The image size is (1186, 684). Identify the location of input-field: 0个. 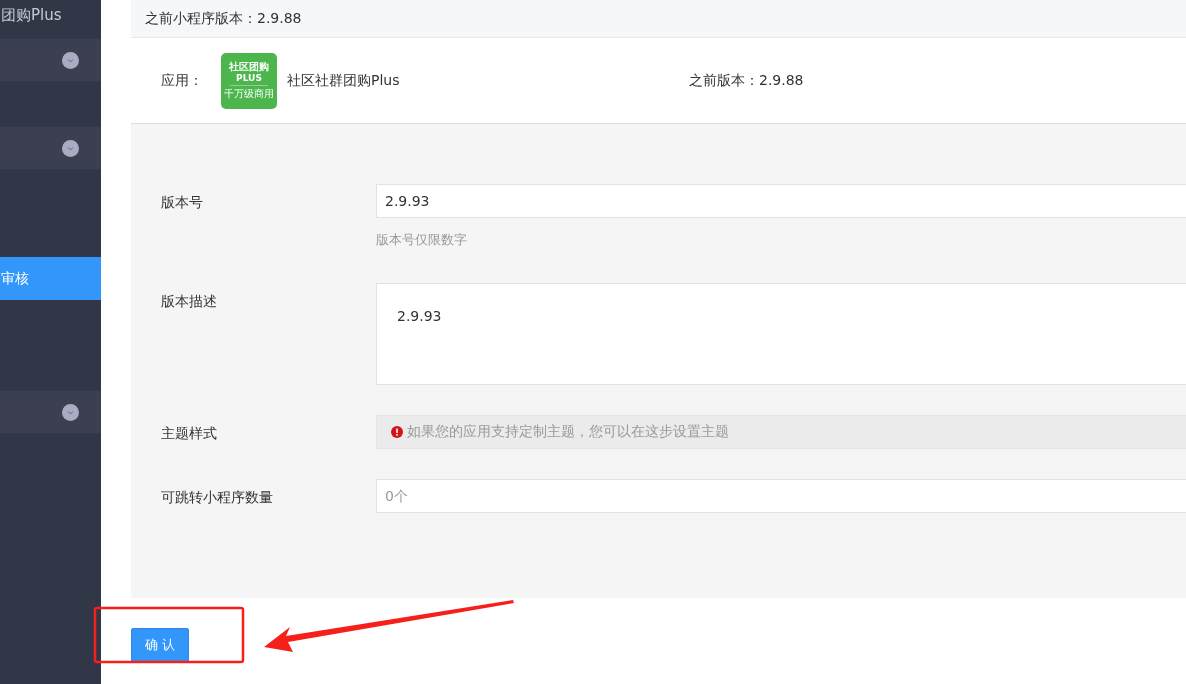
(781, 495).